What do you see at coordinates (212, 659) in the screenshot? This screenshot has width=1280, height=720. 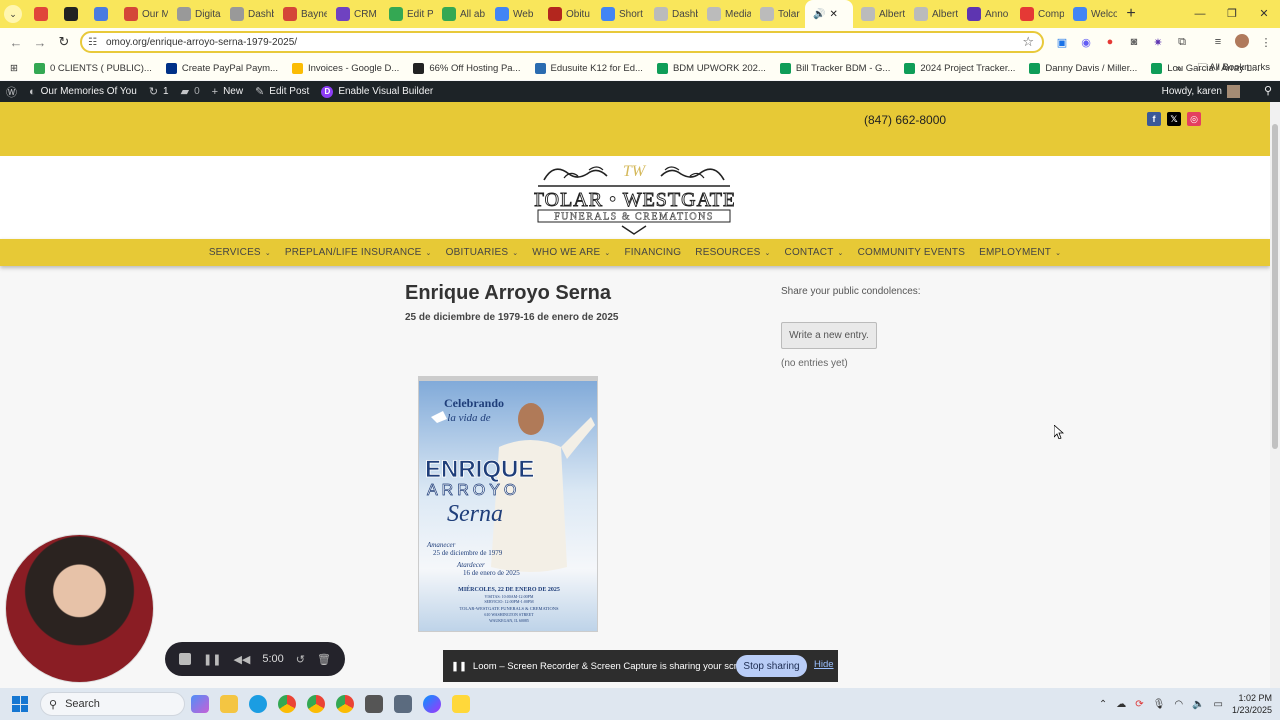 I see `loom-pause-icon: ❚❚` at bounding box center [212, 659].